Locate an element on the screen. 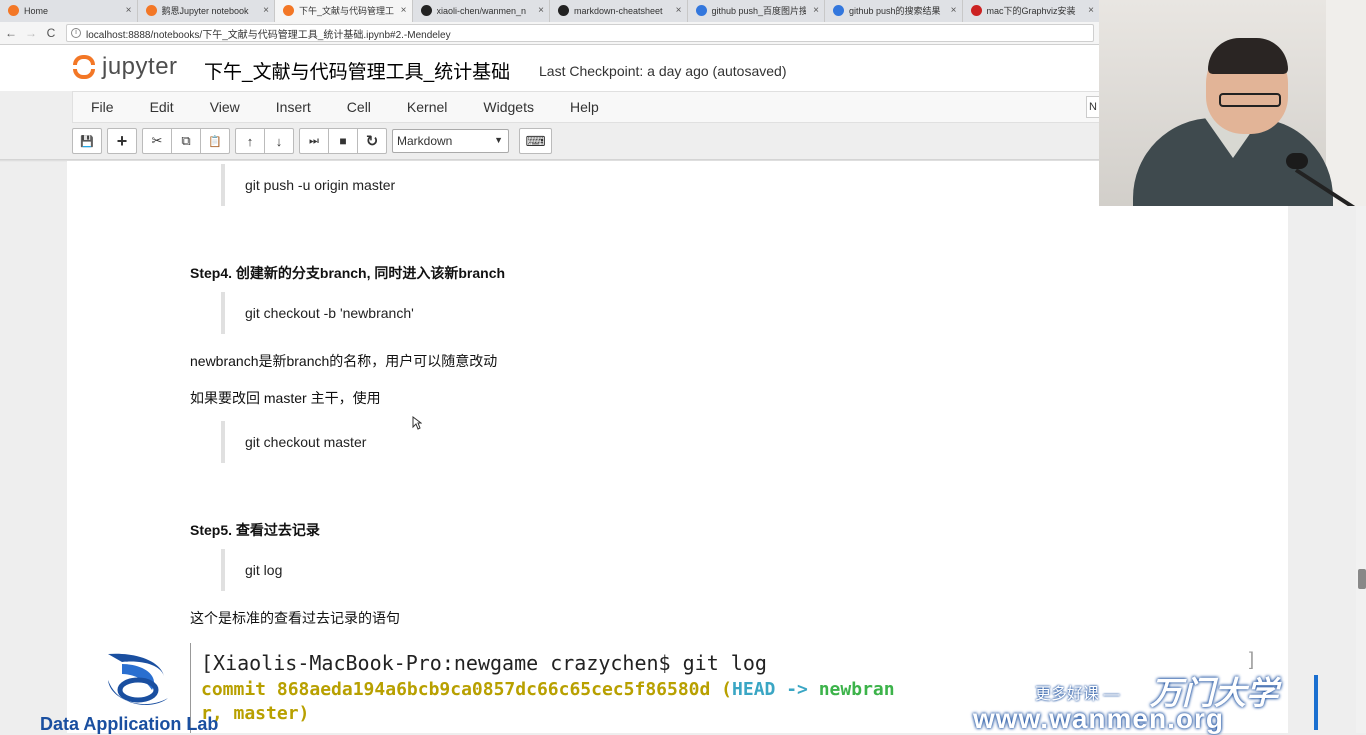 Image resolution: width=1366 pixels, height=735 pixels. menu-view: View is located at coordinates (225, 107).